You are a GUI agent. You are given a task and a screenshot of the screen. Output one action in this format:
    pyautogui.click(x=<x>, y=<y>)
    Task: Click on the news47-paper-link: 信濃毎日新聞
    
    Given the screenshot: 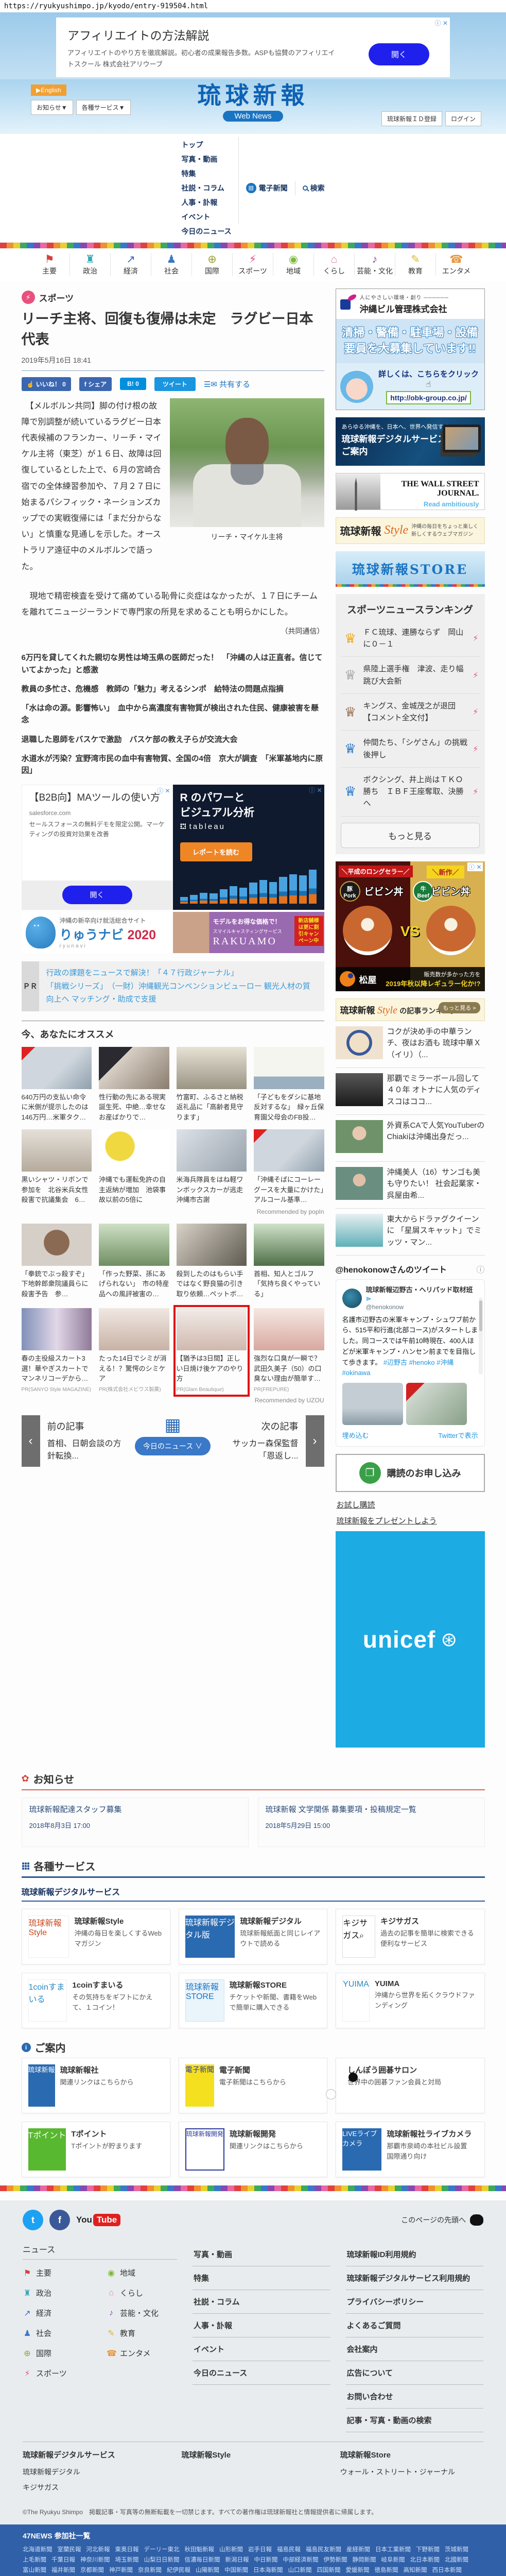 What is the action you would take?
    pyautogui.click(x=202, y=2559)
    